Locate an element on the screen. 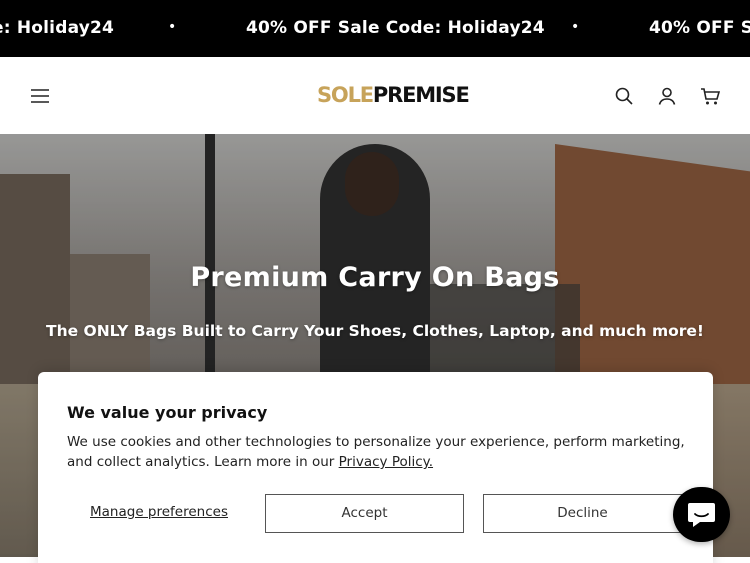 The image size is (750, 563). menu-icon is located at coordinates (40, 96).